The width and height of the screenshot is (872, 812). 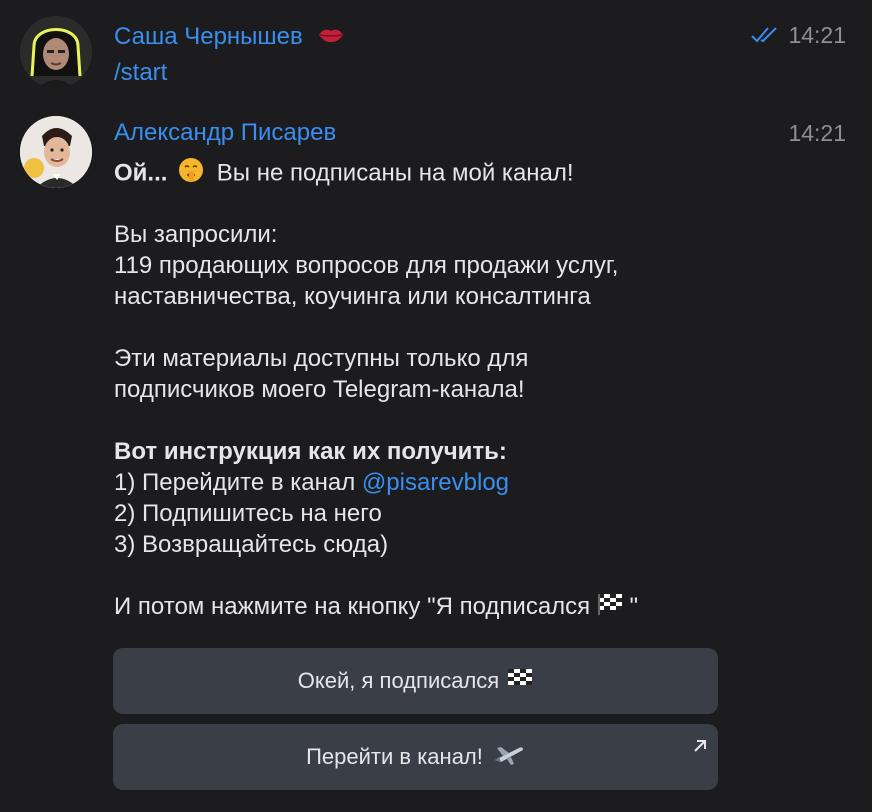 I want to click on channel-button-label: Перейти в канал!, so click(x=394, y=756).